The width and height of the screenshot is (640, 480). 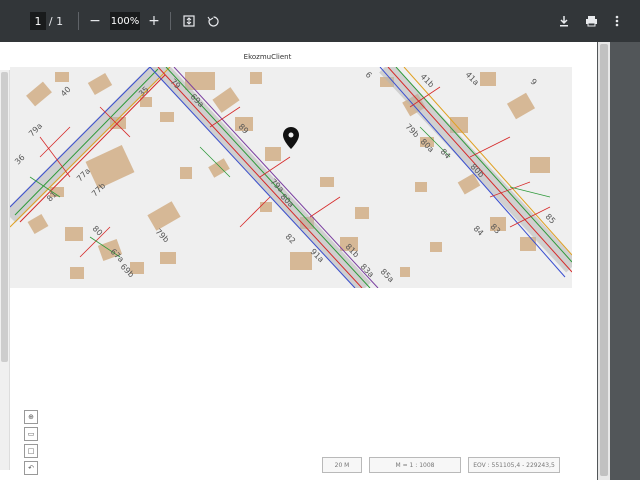 I want to click on fit-page-icon, so click(x=189, y=21).